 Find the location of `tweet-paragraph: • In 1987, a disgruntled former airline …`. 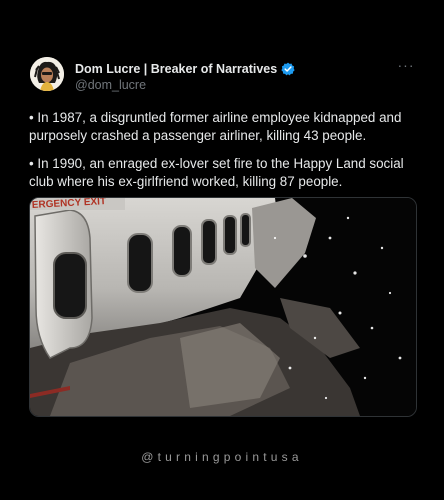

tweet-paragraph: • In 1987, a disgruntled former airline … is located at coordinates (215, 126).